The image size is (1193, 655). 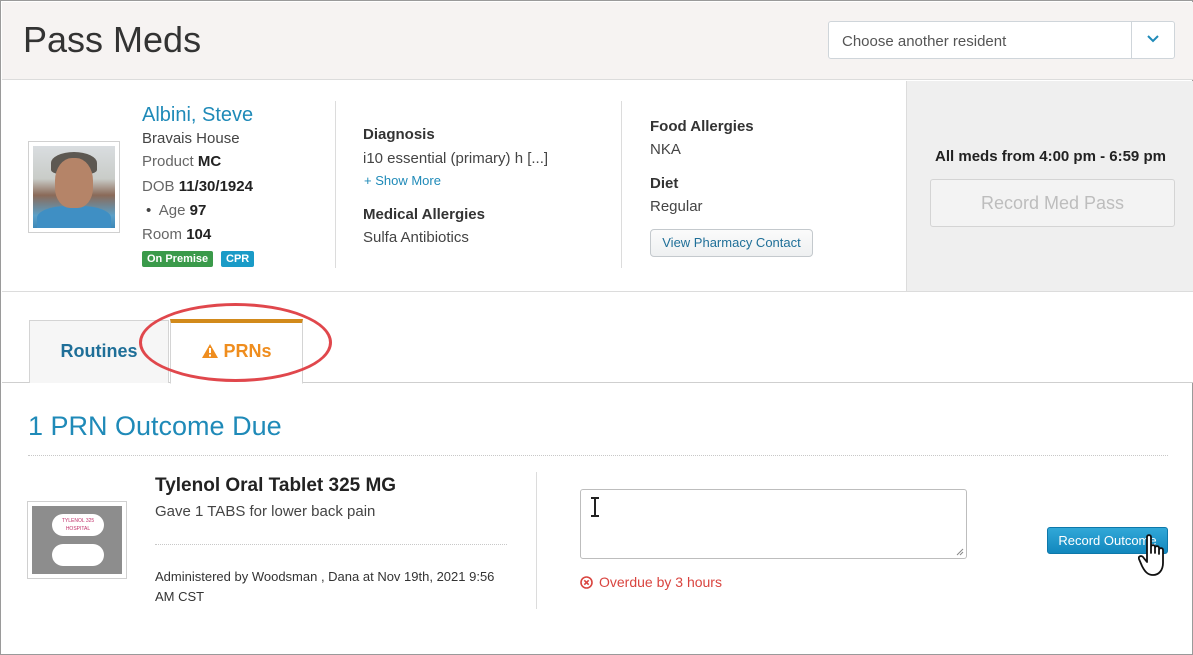 What do you see at coordinates (1050, 156) in the screenshot?
I see `med-pass-window: All meds from 4:00 pm - 6:59 pm` at bounding box center [1050, 156].